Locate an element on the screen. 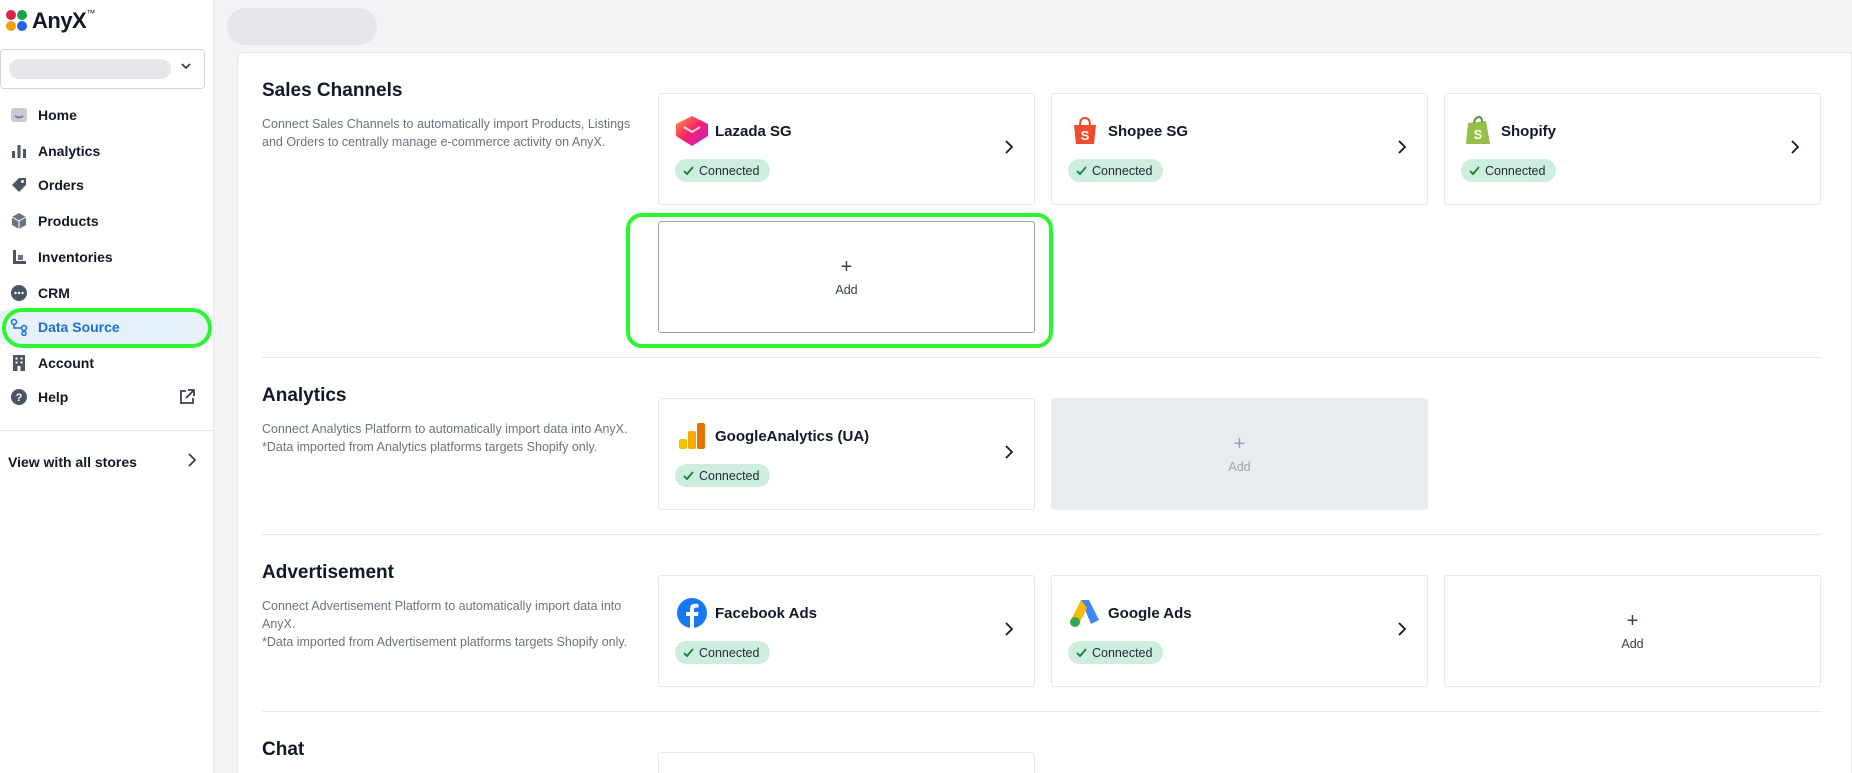 The image size is (1852, 773). section-title-analytics: Analytics is located at coordinates (304, 395).